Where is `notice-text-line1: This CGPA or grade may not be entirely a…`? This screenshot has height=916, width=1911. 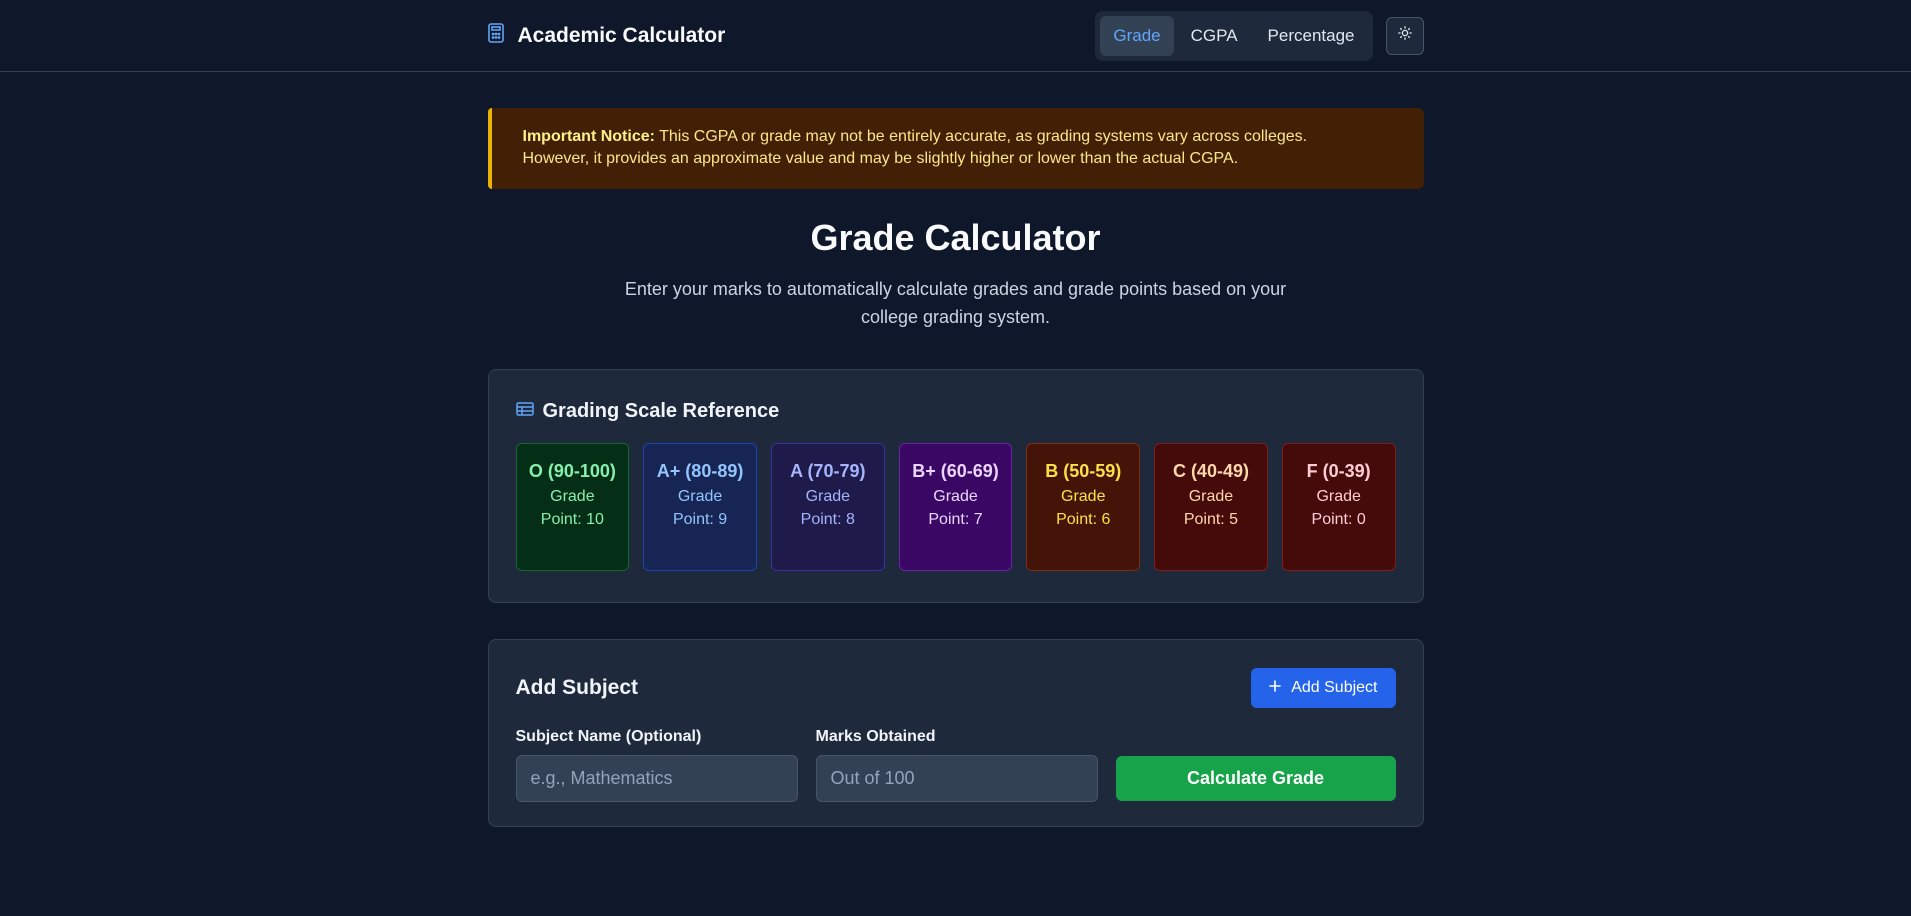
notice-text-line1: This CGPA or grade may not be entirely a… is located at coordinates (981, 136).